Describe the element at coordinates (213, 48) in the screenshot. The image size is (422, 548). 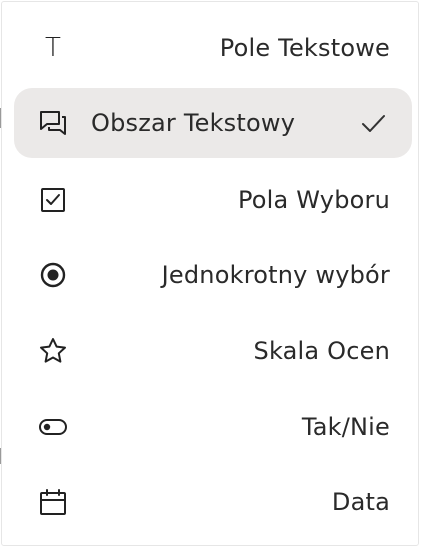
I see `menu-item-text-field: T Pole Tekstowe` at that location.